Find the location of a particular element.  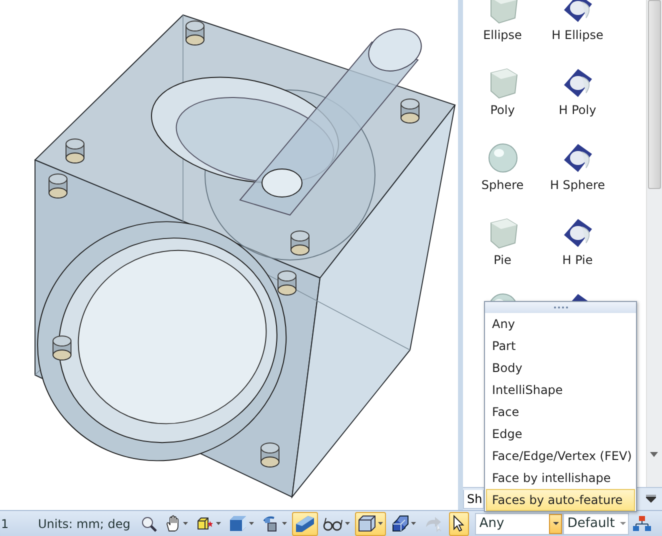

glasses-icon is located at coordinates (333, 523).